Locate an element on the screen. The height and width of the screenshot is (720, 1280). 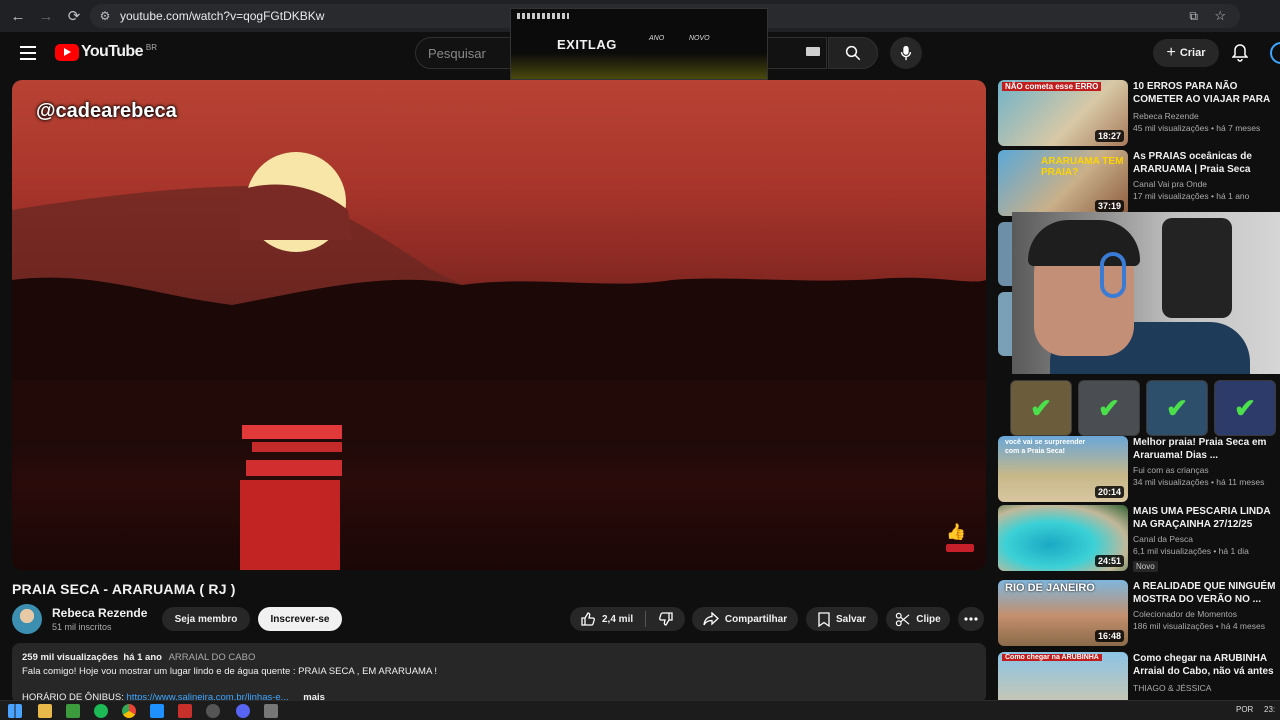
share-label: Compartilhar is located at coordinates (756, 619).